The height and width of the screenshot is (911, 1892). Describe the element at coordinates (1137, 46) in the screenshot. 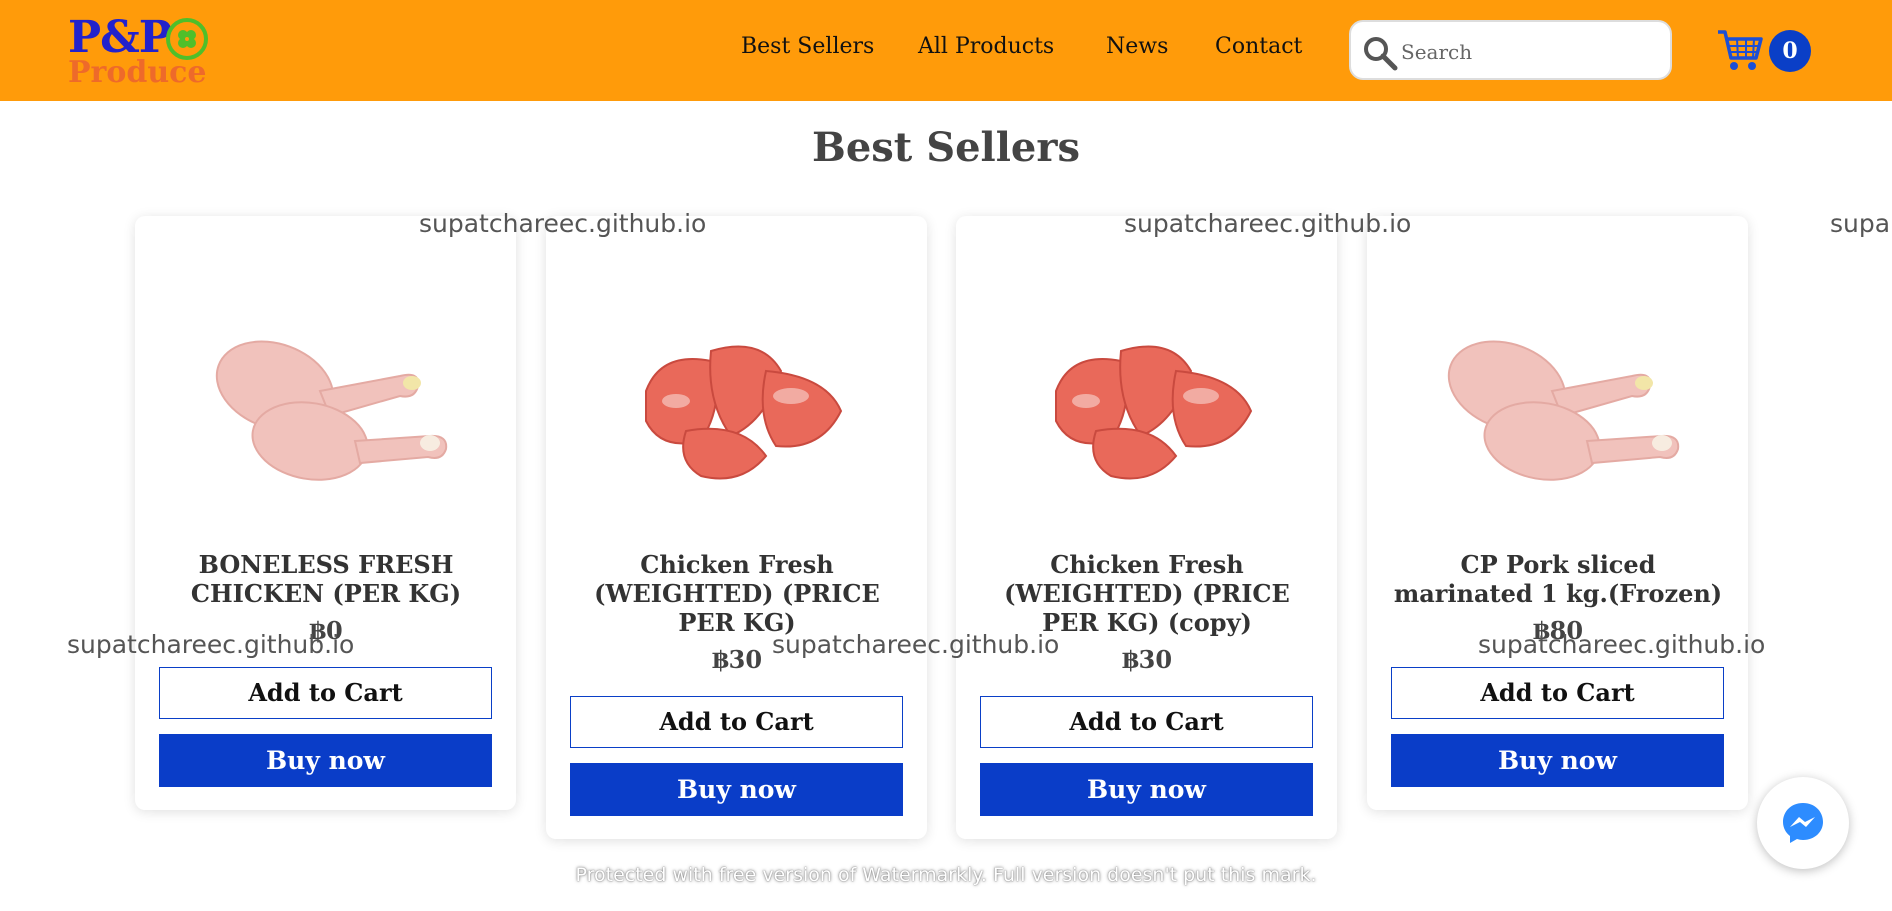

I see `nav-news: News` at that location.